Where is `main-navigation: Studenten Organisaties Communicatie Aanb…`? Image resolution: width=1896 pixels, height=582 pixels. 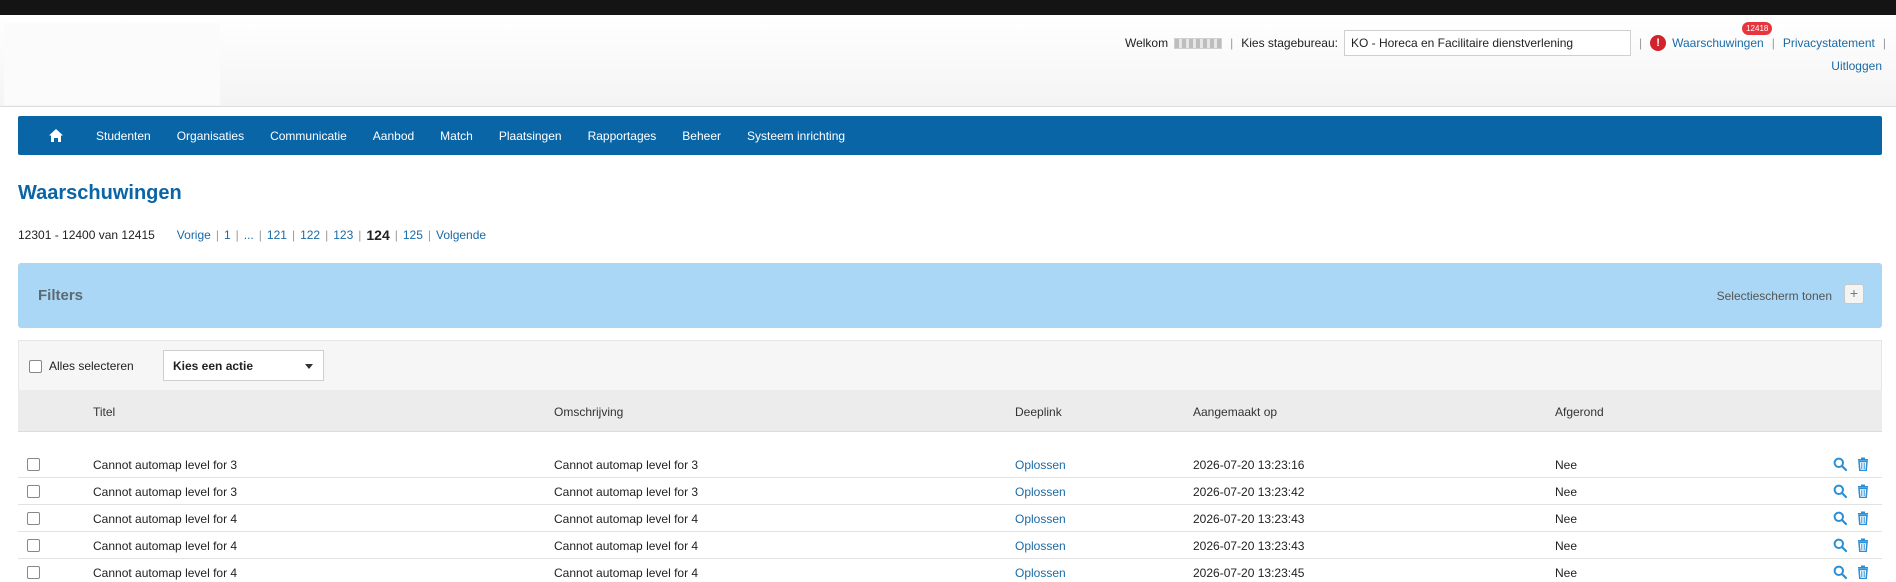
main-navigation: Studenten Organisaties Communicatie Aanb… is located at coordinates (950, 135).